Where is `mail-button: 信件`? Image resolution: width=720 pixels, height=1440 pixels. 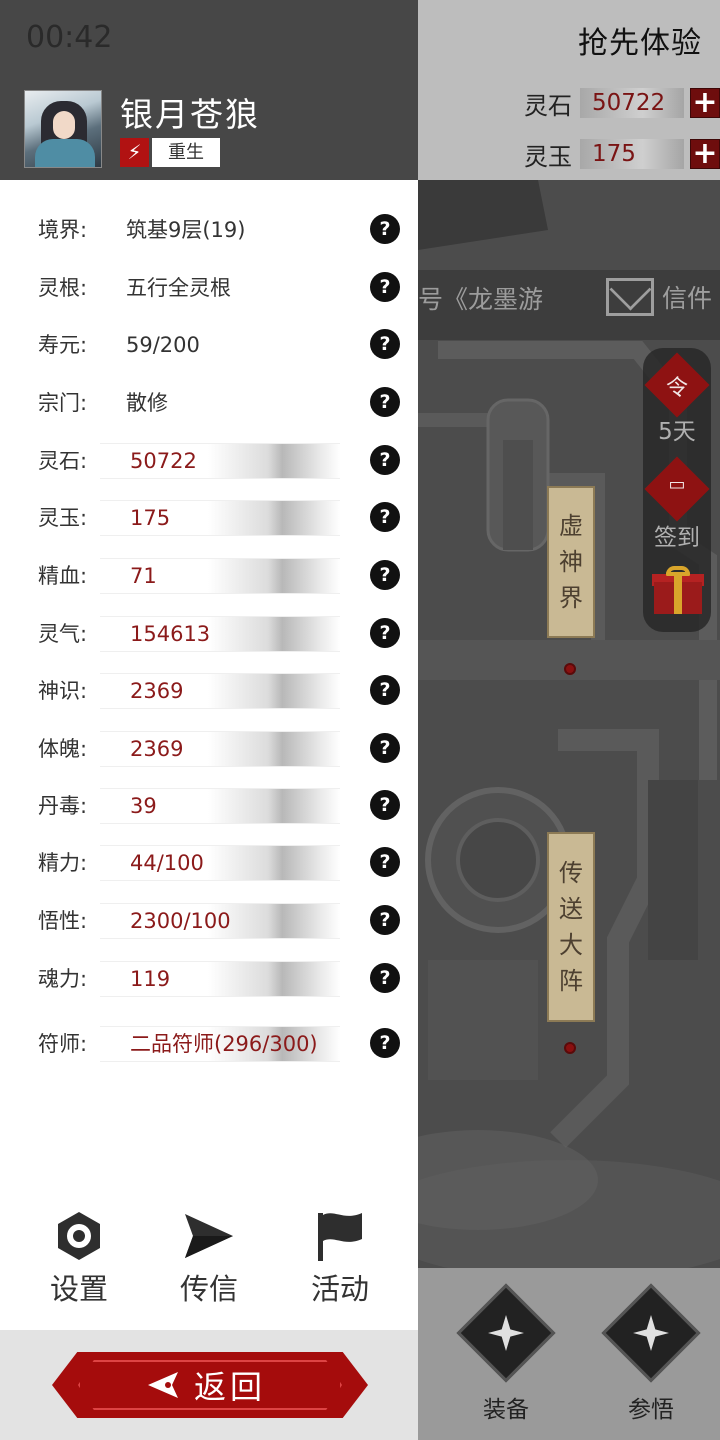 mail-button: 信件 is located at coordinates (659, 297).